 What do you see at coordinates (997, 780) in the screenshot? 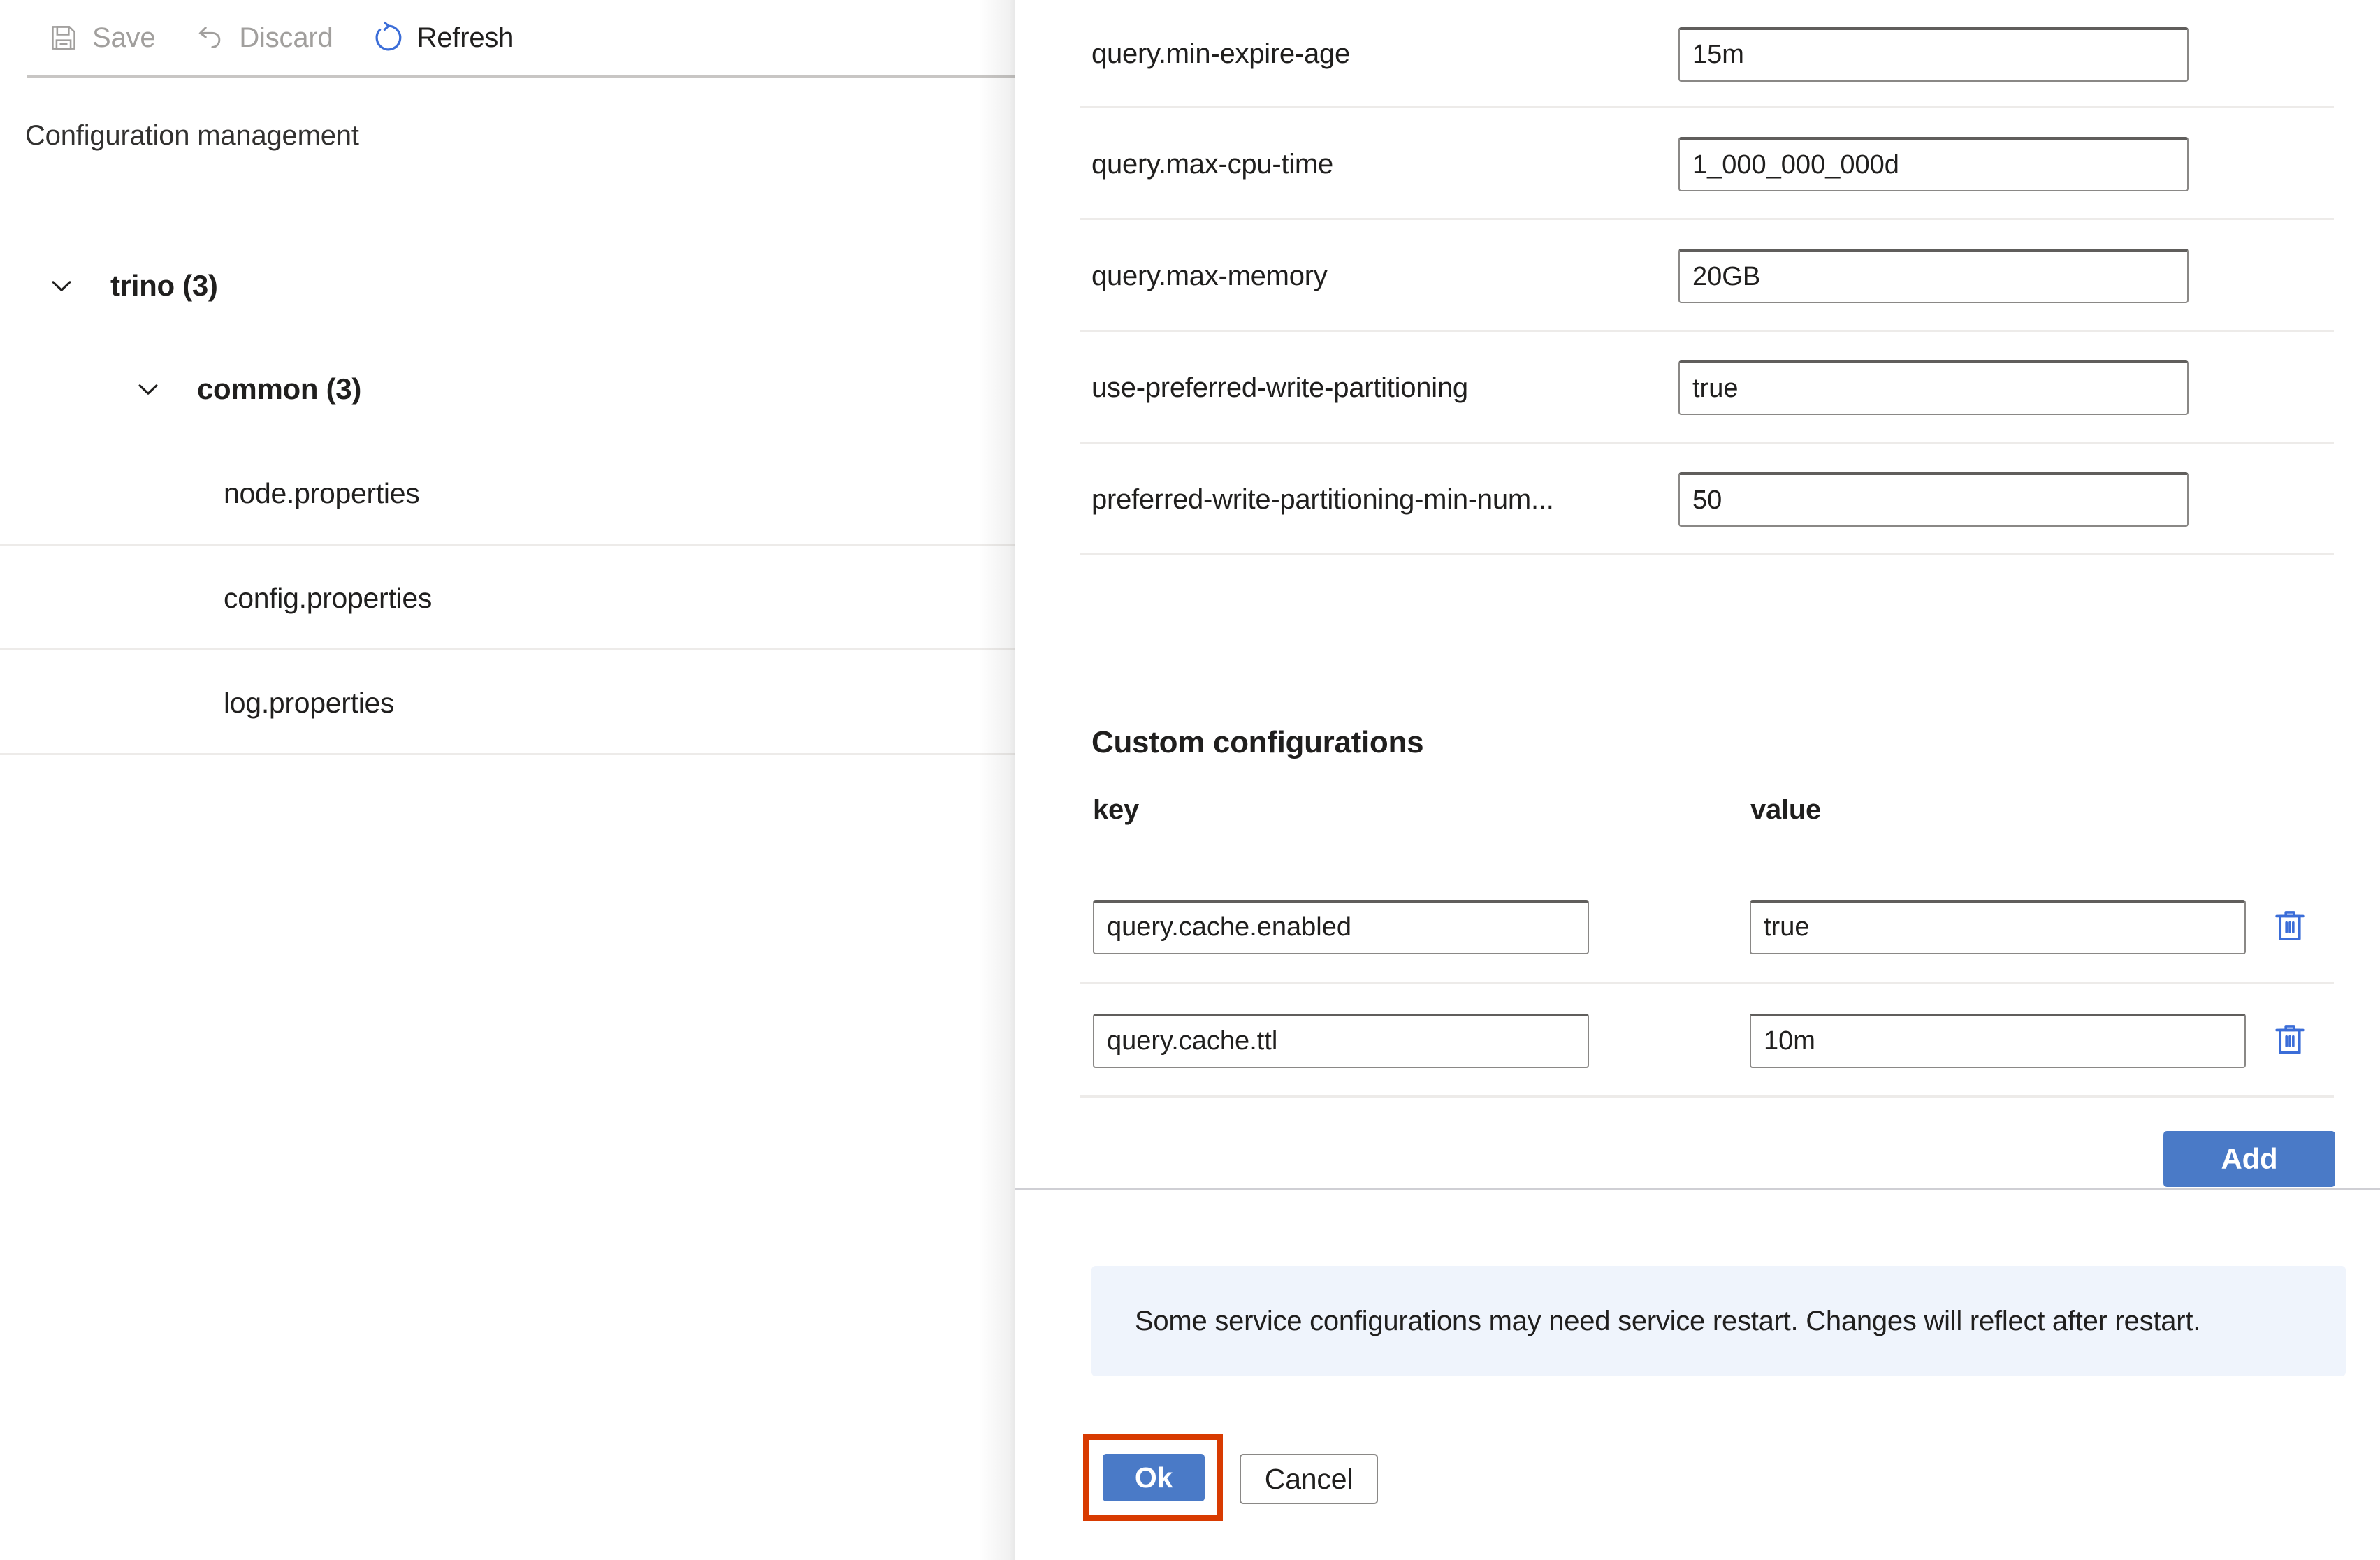
I see `panel-edge-shadow` at bounding box center [997, 780].